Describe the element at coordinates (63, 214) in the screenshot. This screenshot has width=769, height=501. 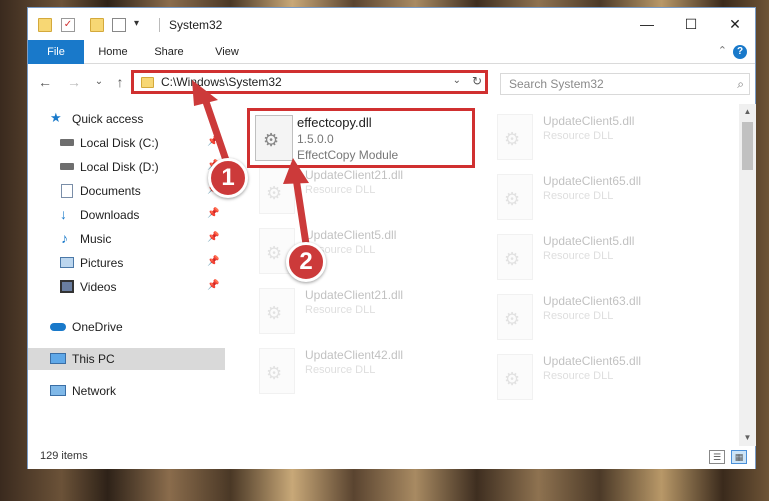
I see `download-arrow-icon: ↓` at that location.